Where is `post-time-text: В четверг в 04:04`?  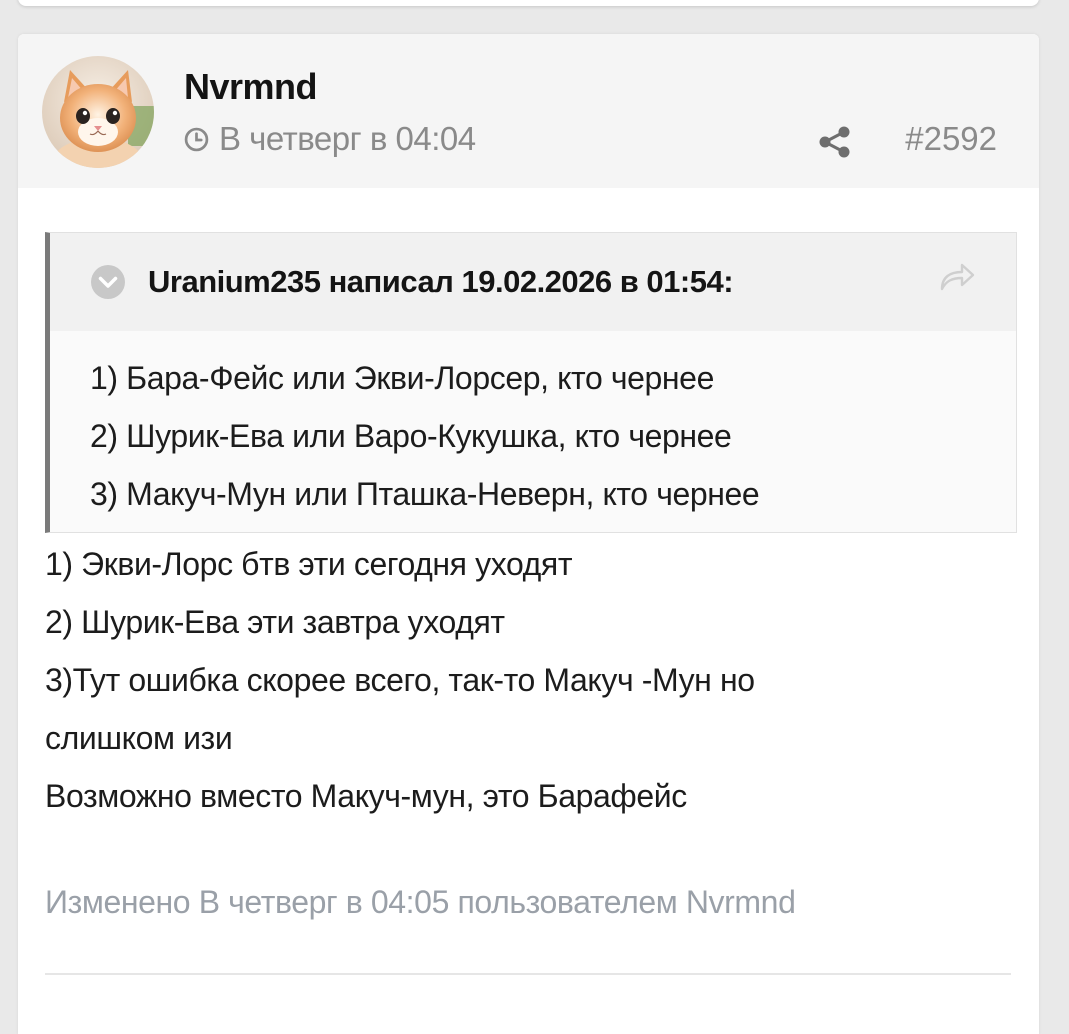 post-time-text: В четверг в 04:04 is located at coordinates (347, 138).